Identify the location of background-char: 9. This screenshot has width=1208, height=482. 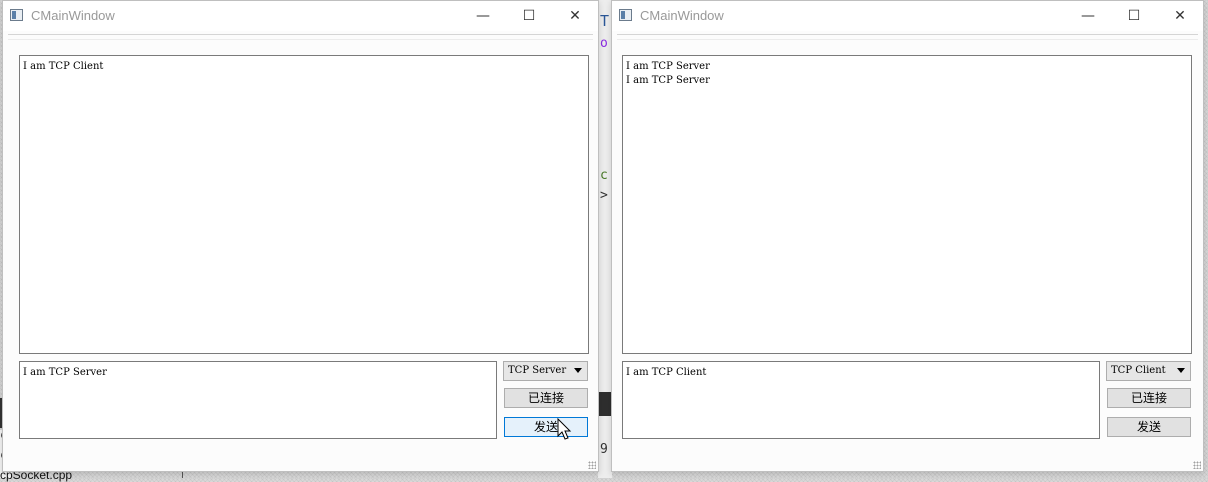
(604, 449).